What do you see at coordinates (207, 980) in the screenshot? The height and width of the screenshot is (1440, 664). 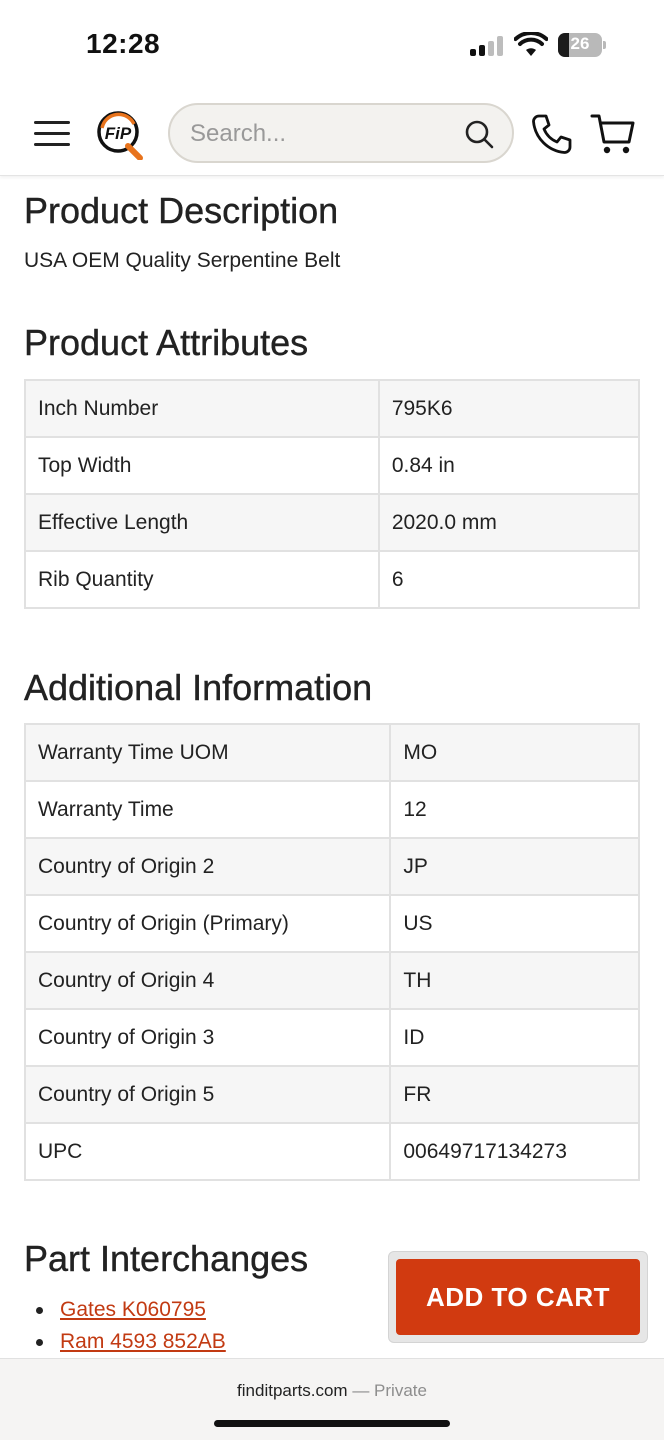 I see `info-label: Country of Origin 4` at bounding box center [207, 980].